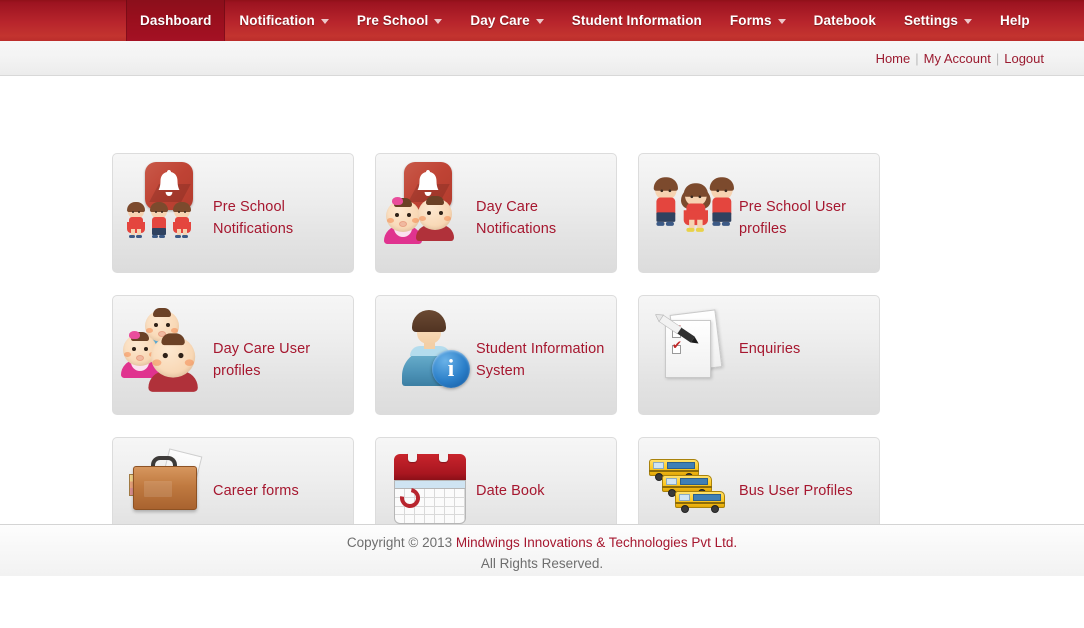 The height and width of the screenshot is (628, 1084). What do you see at coordinates (677, 346) in the screenshot?
I see `checkbox-checked-icon` at bounding box center [677, 346].